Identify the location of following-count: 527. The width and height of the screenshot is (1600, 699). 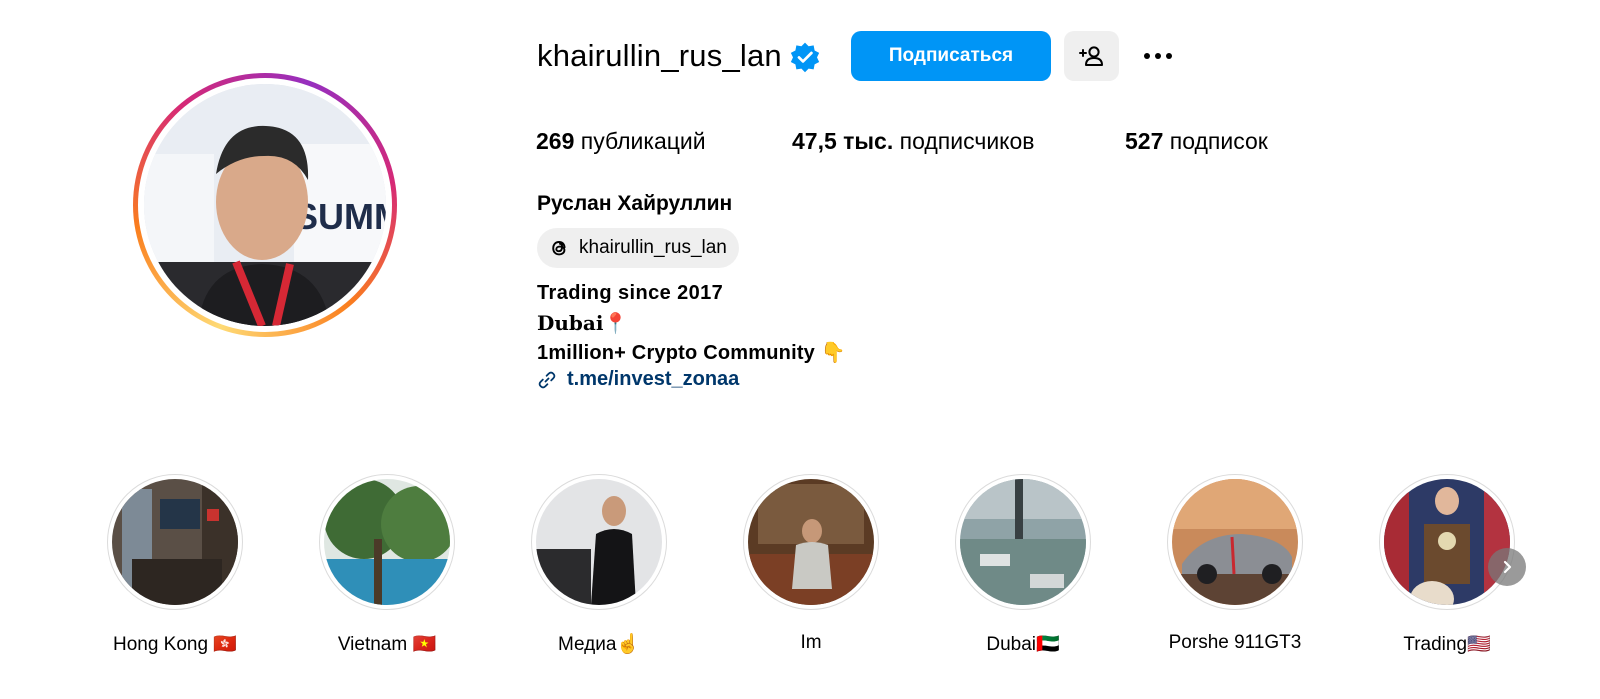
(1144, 141).